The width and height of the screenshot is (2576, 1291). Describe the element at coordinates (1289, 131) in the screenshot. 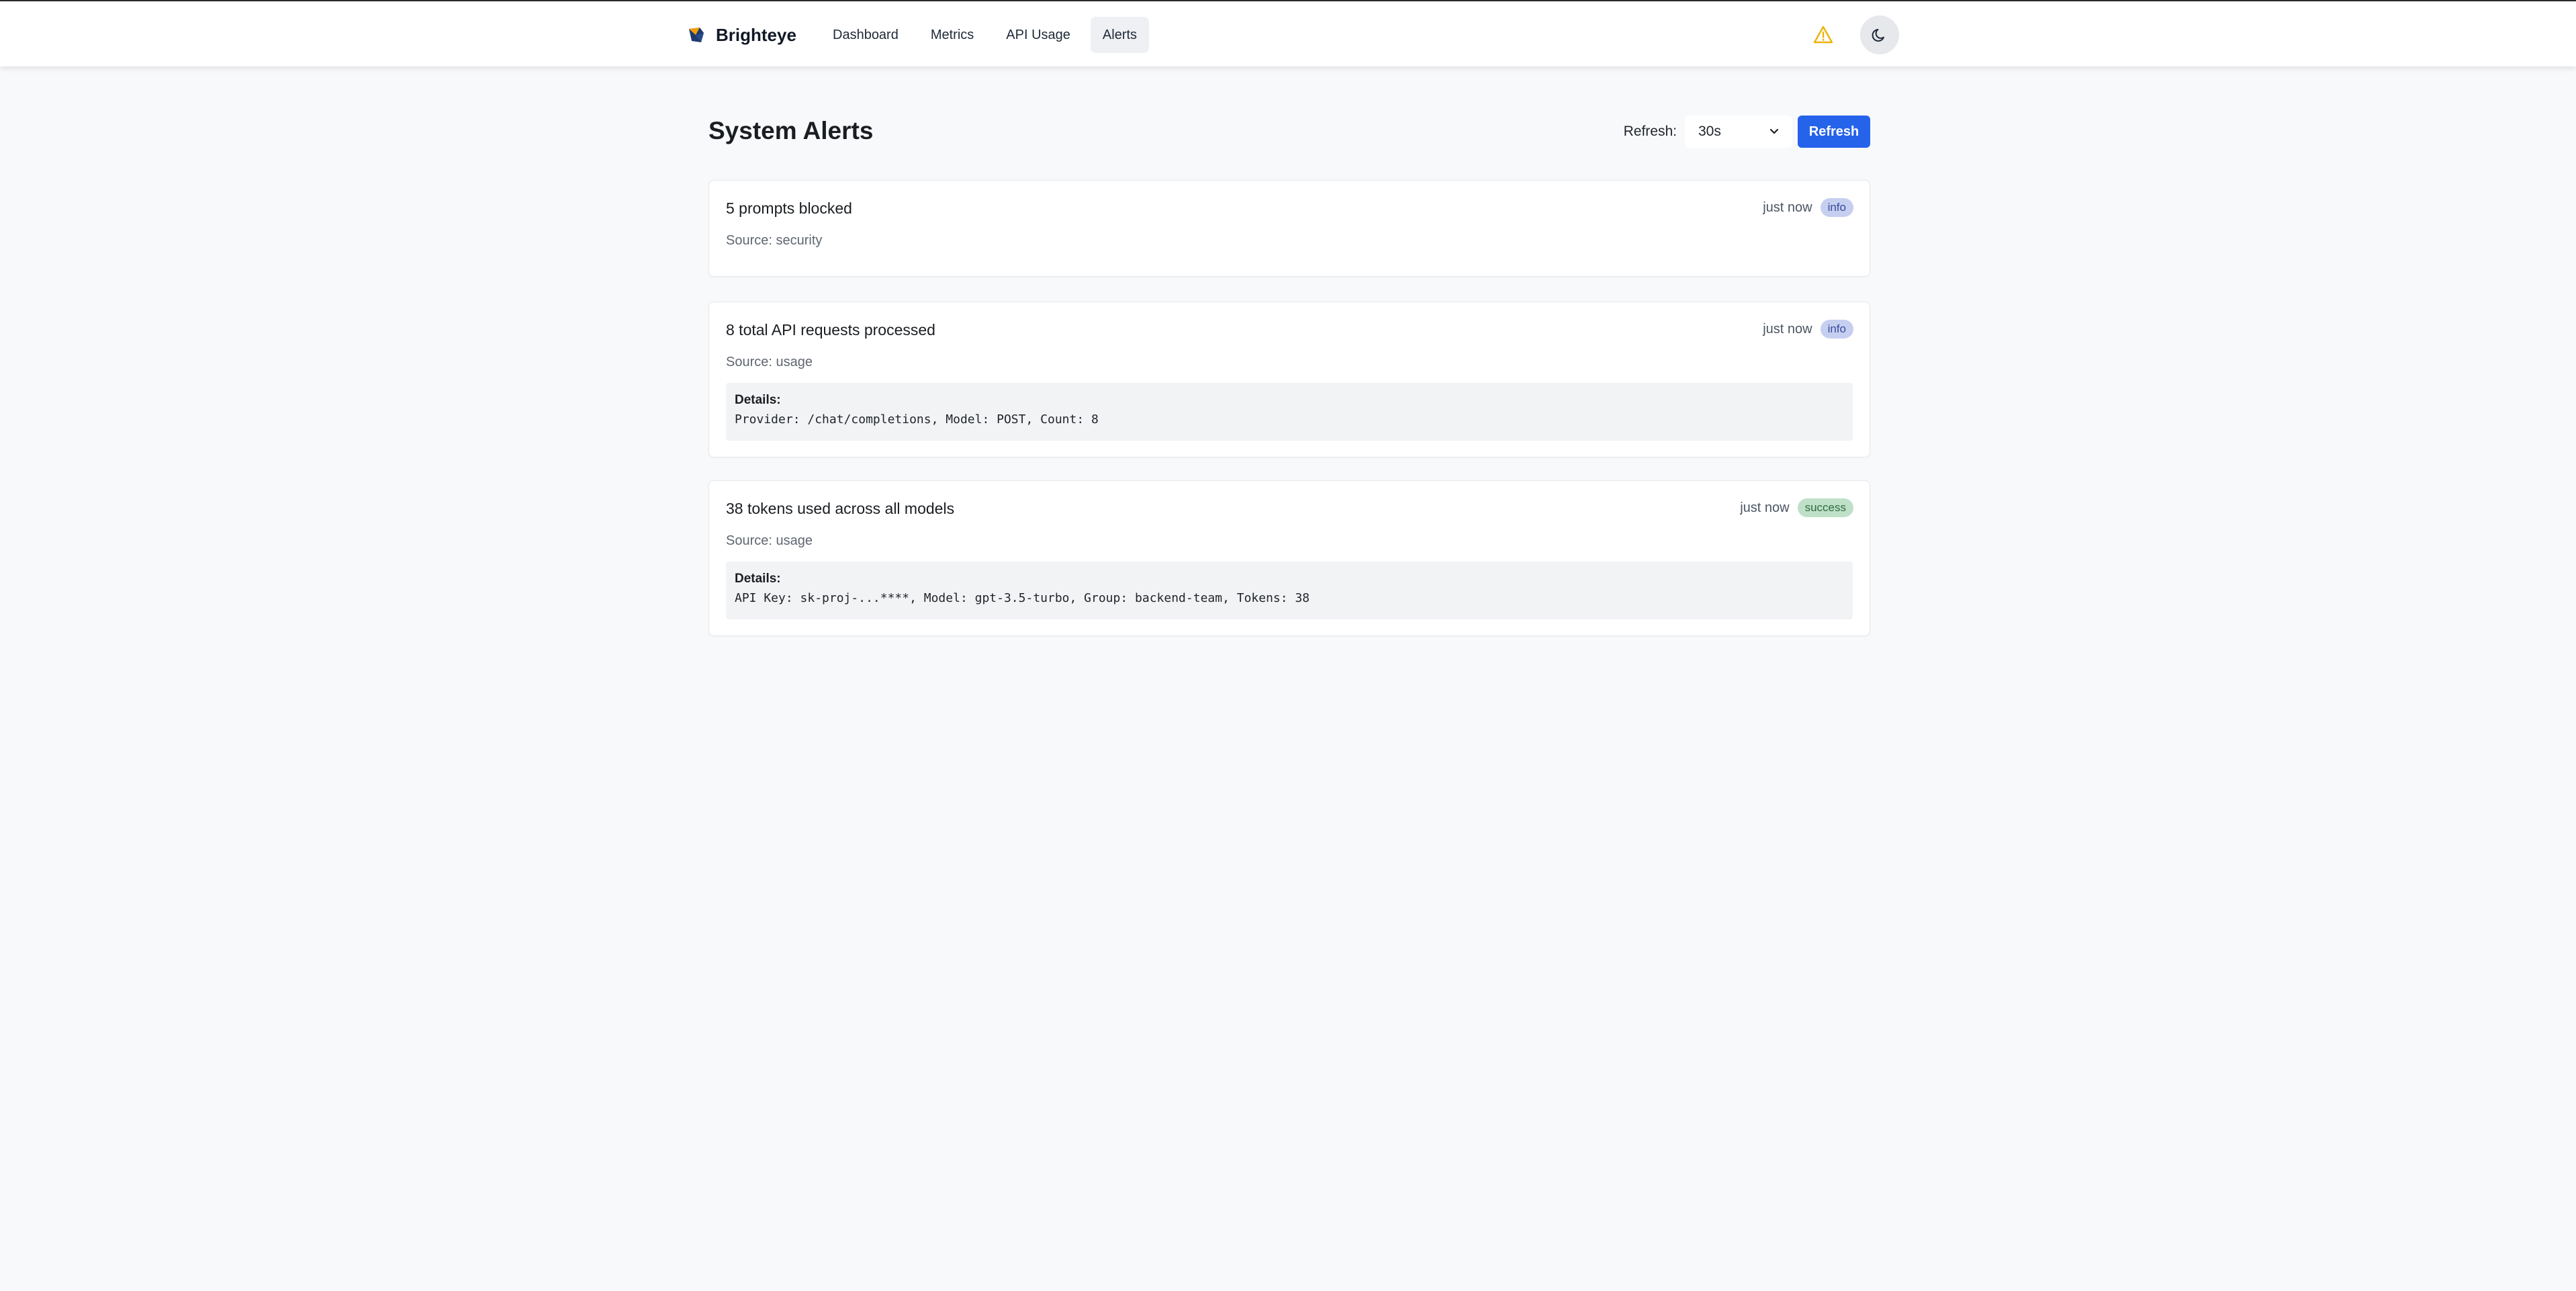

I see `page-header: System Alerts Refresh: 30s Refresh` at that location.